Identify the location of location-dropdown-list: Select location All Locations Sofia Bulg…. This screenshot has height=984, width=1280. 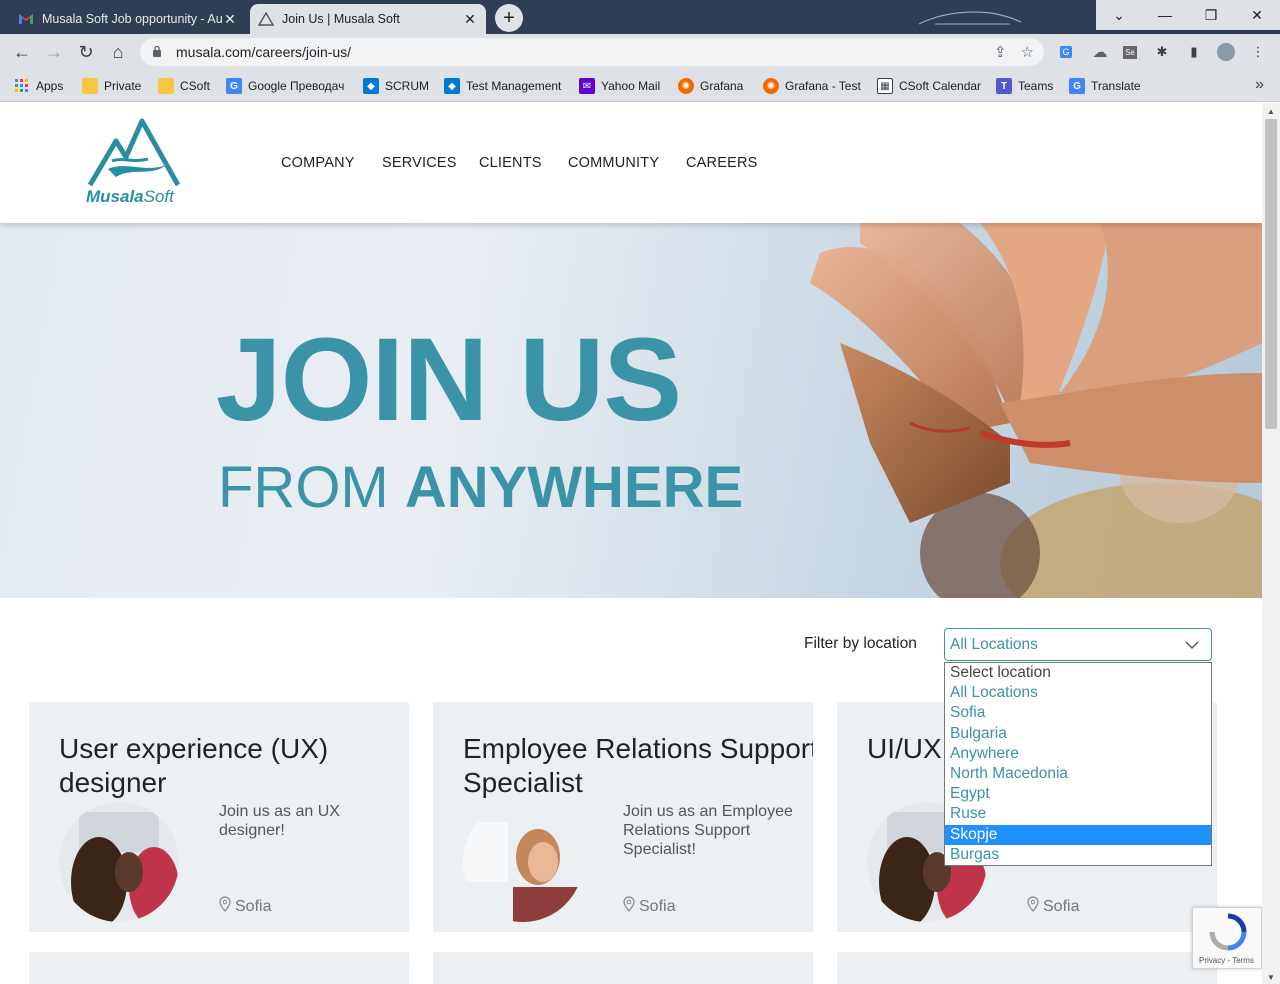
(1078, 764).